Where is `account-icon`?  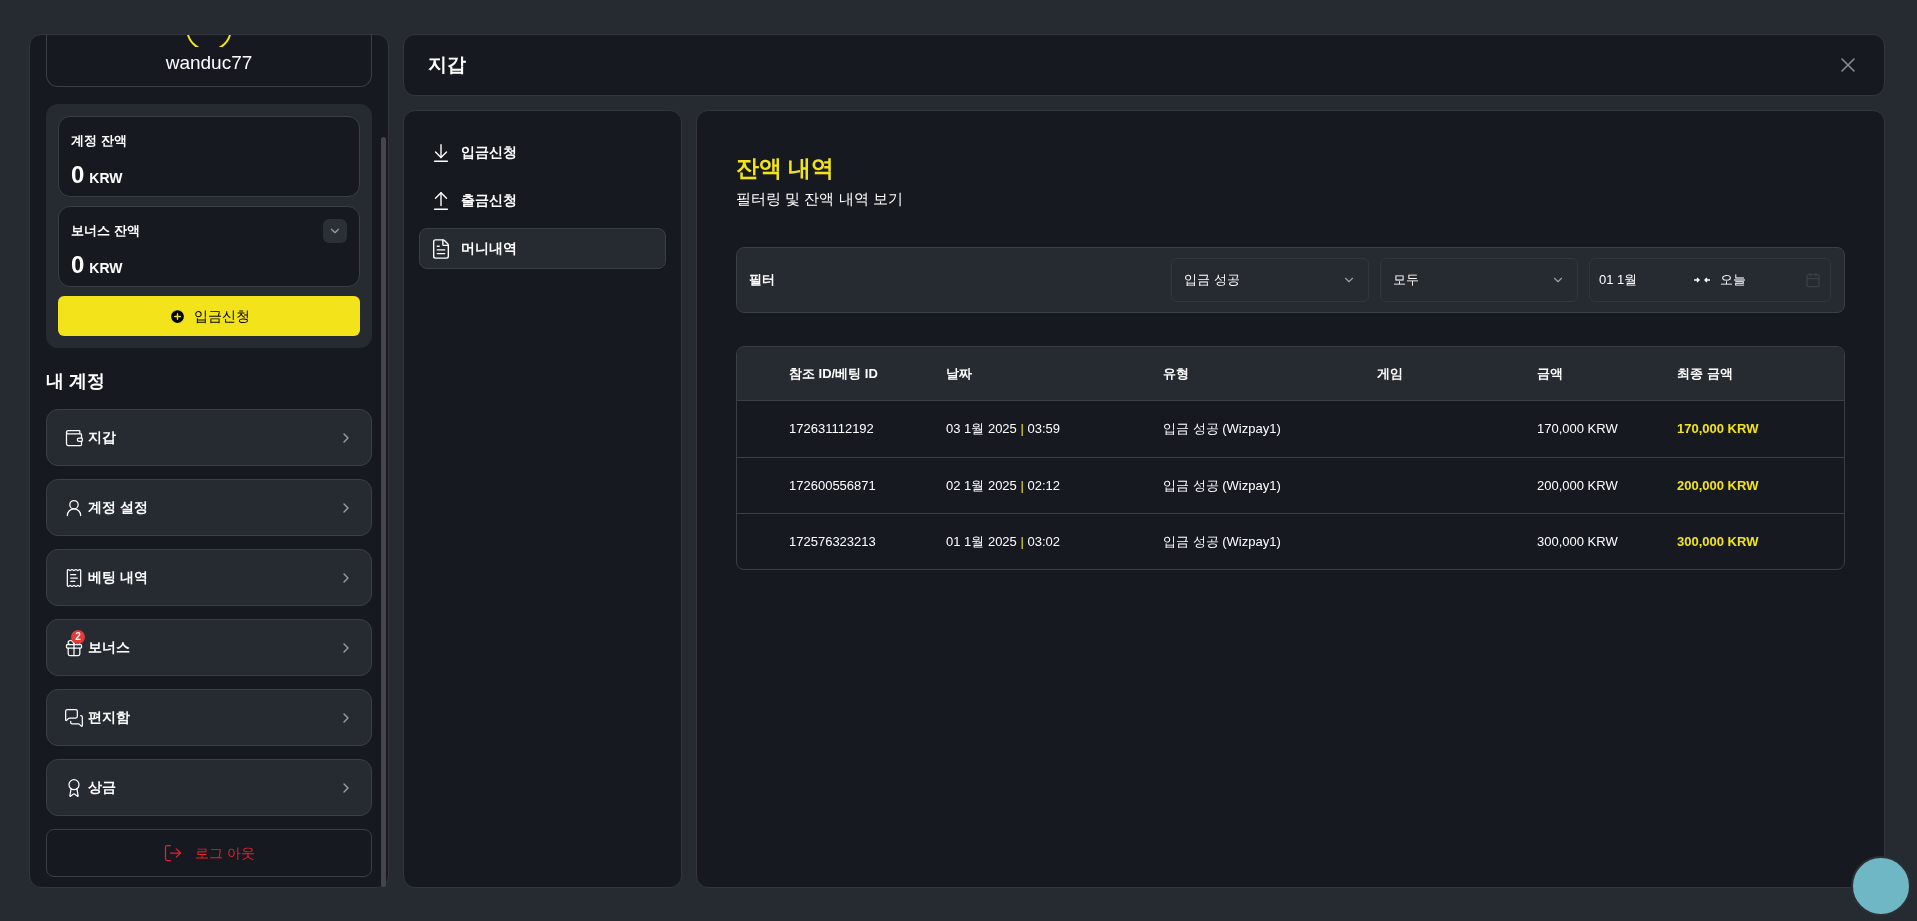 account-icon is located at coordinates (74, 507).